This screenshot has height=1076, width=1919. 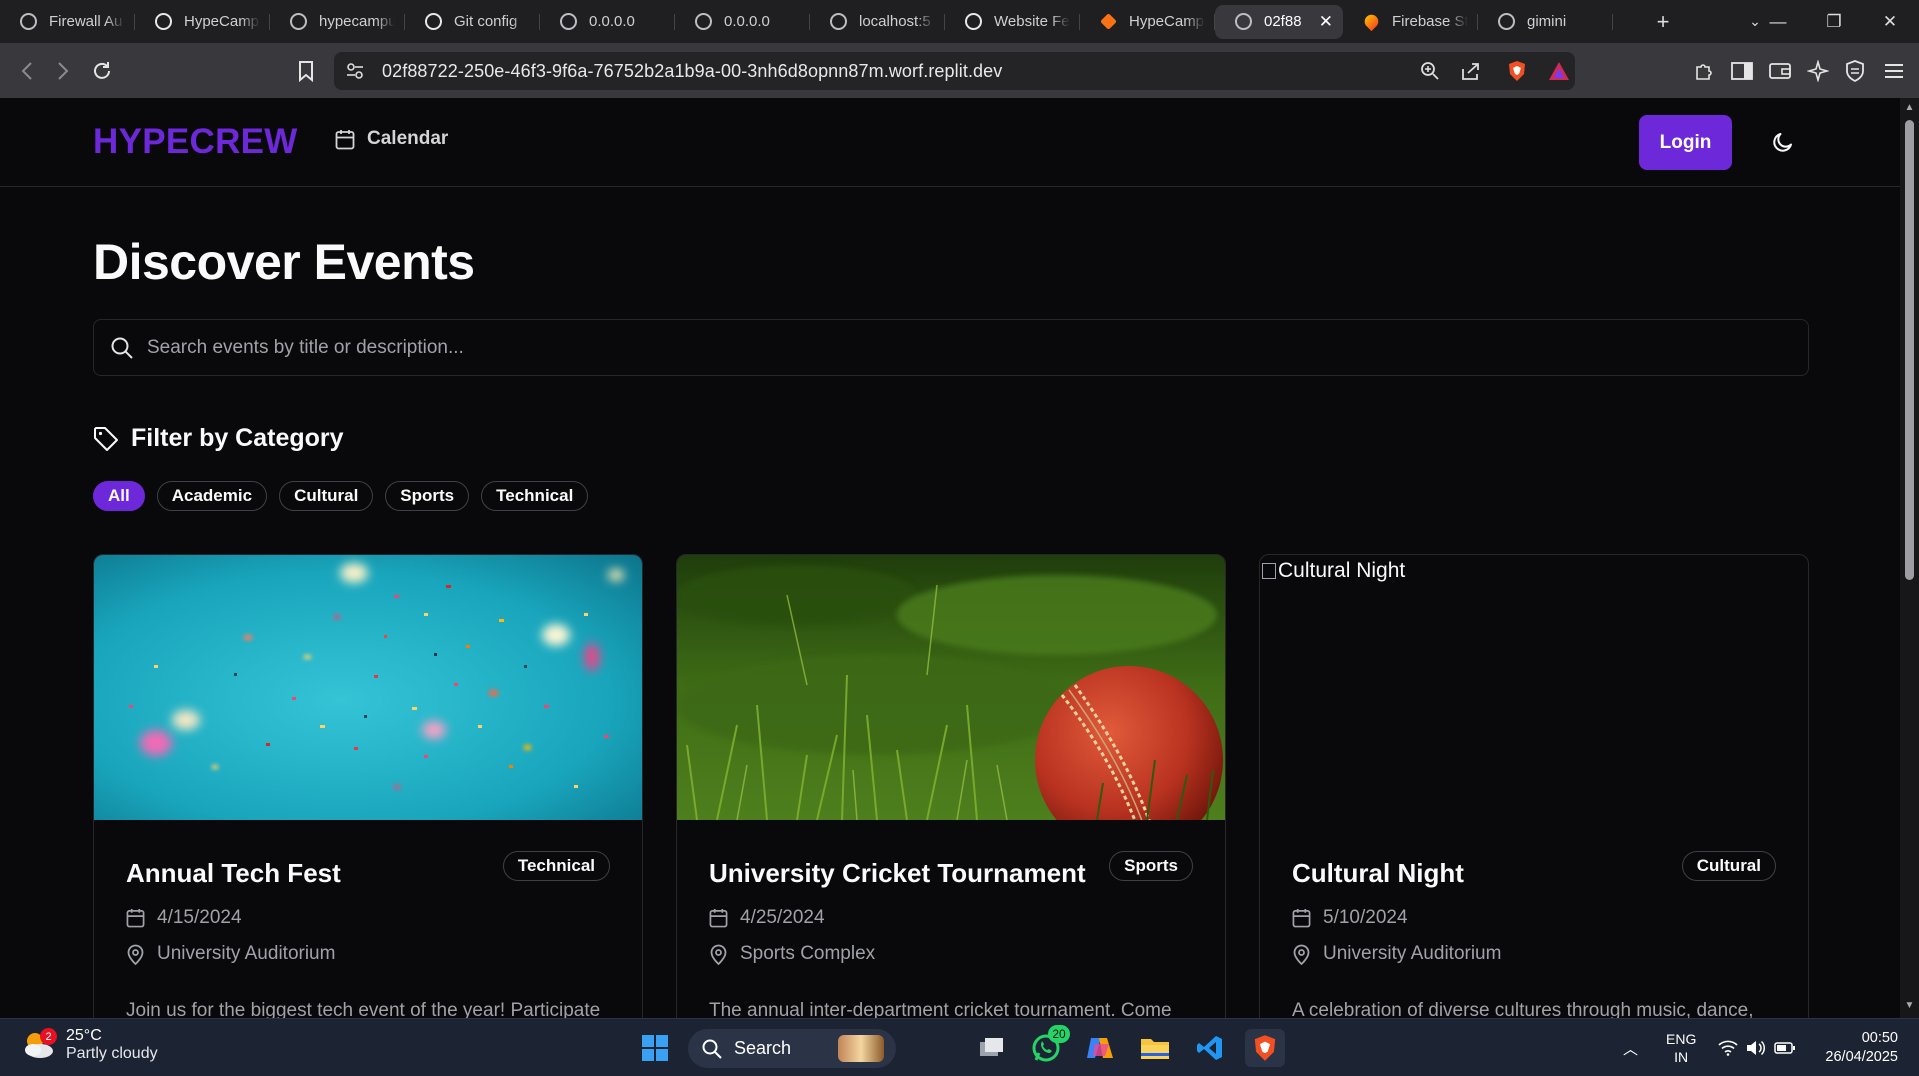 I want to click on minimize-icon: —, so click(x=1778, y=21).